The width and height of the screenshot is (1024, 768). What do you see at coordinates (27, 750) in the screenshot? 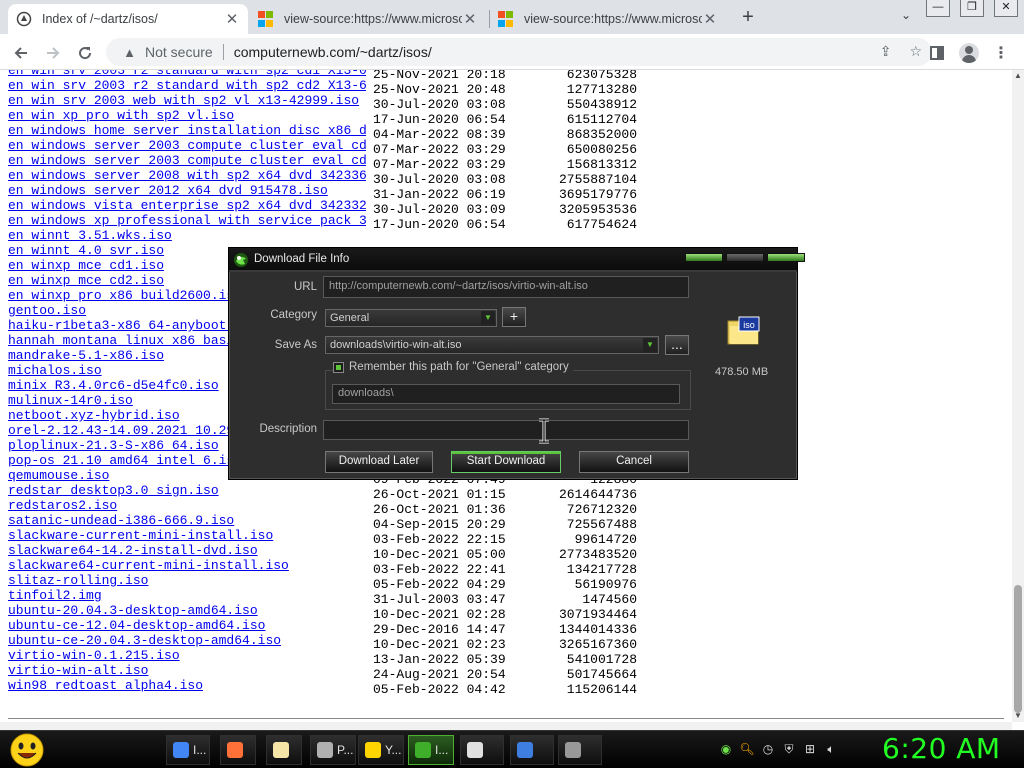
I see `start-button-smiley-icon` at bounding box center [27, 750].